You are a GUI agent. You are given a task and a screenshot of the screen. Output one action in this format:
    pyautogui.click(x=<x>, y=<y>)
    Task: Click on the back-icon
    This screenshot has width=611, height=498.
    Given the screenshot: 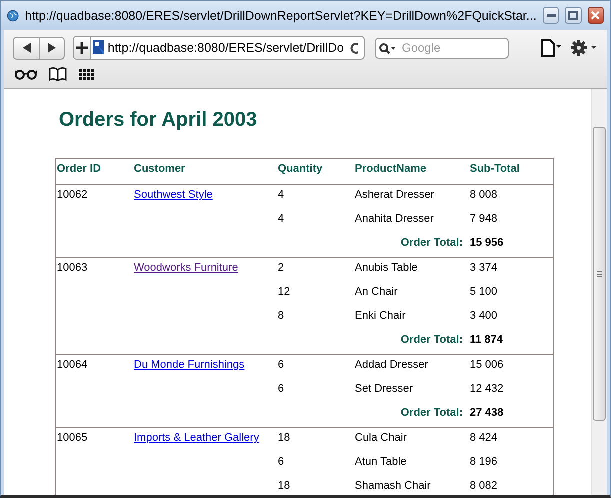 What is the action you would take?
    pyautogui.click(x=26, y=48)
    